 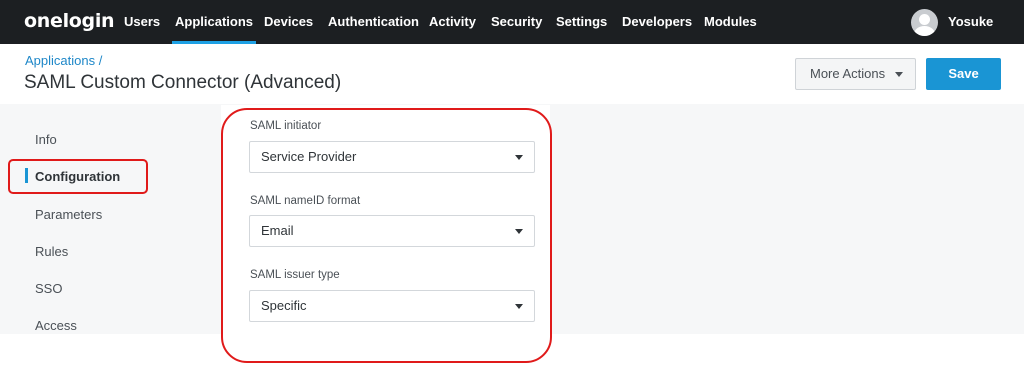 What do you see at coordinates (924, 31) in the screenshot?
I see `avatar-body` at bounding box center [924, 31].